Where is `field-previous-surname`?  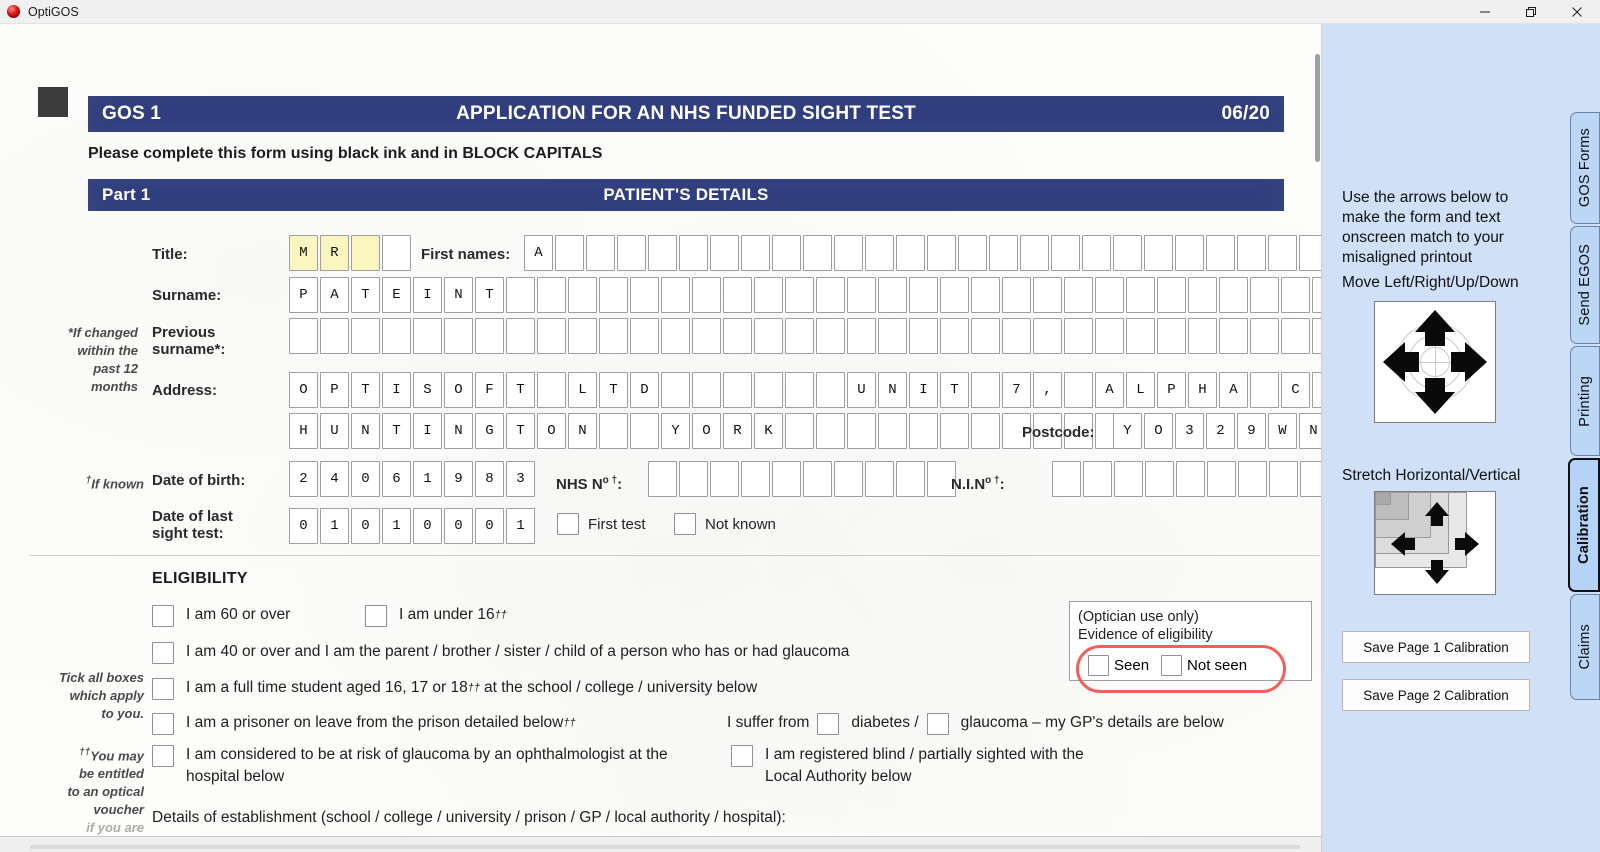
field-previous-surname is located at coordinates (805, 336).